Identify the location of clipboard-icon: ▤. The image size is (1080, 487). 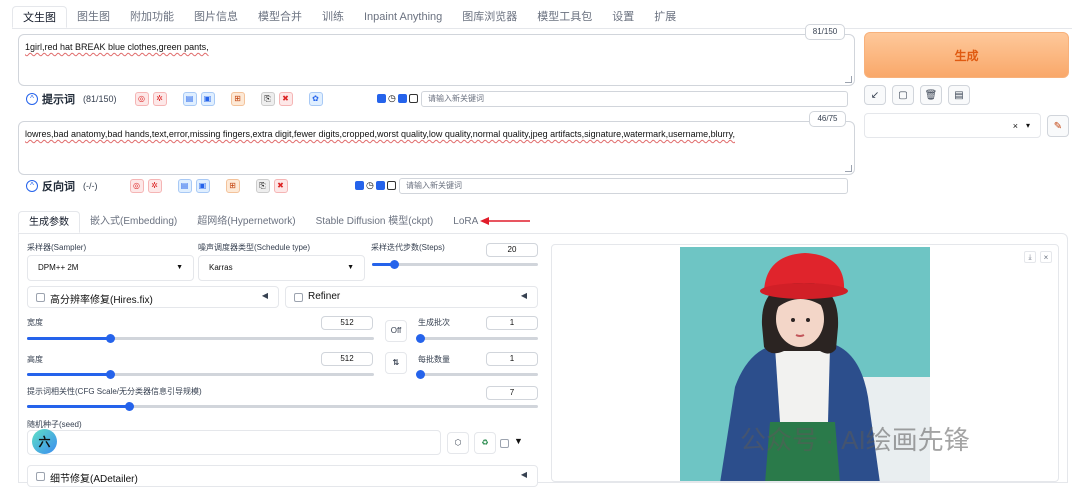
(959, 95).